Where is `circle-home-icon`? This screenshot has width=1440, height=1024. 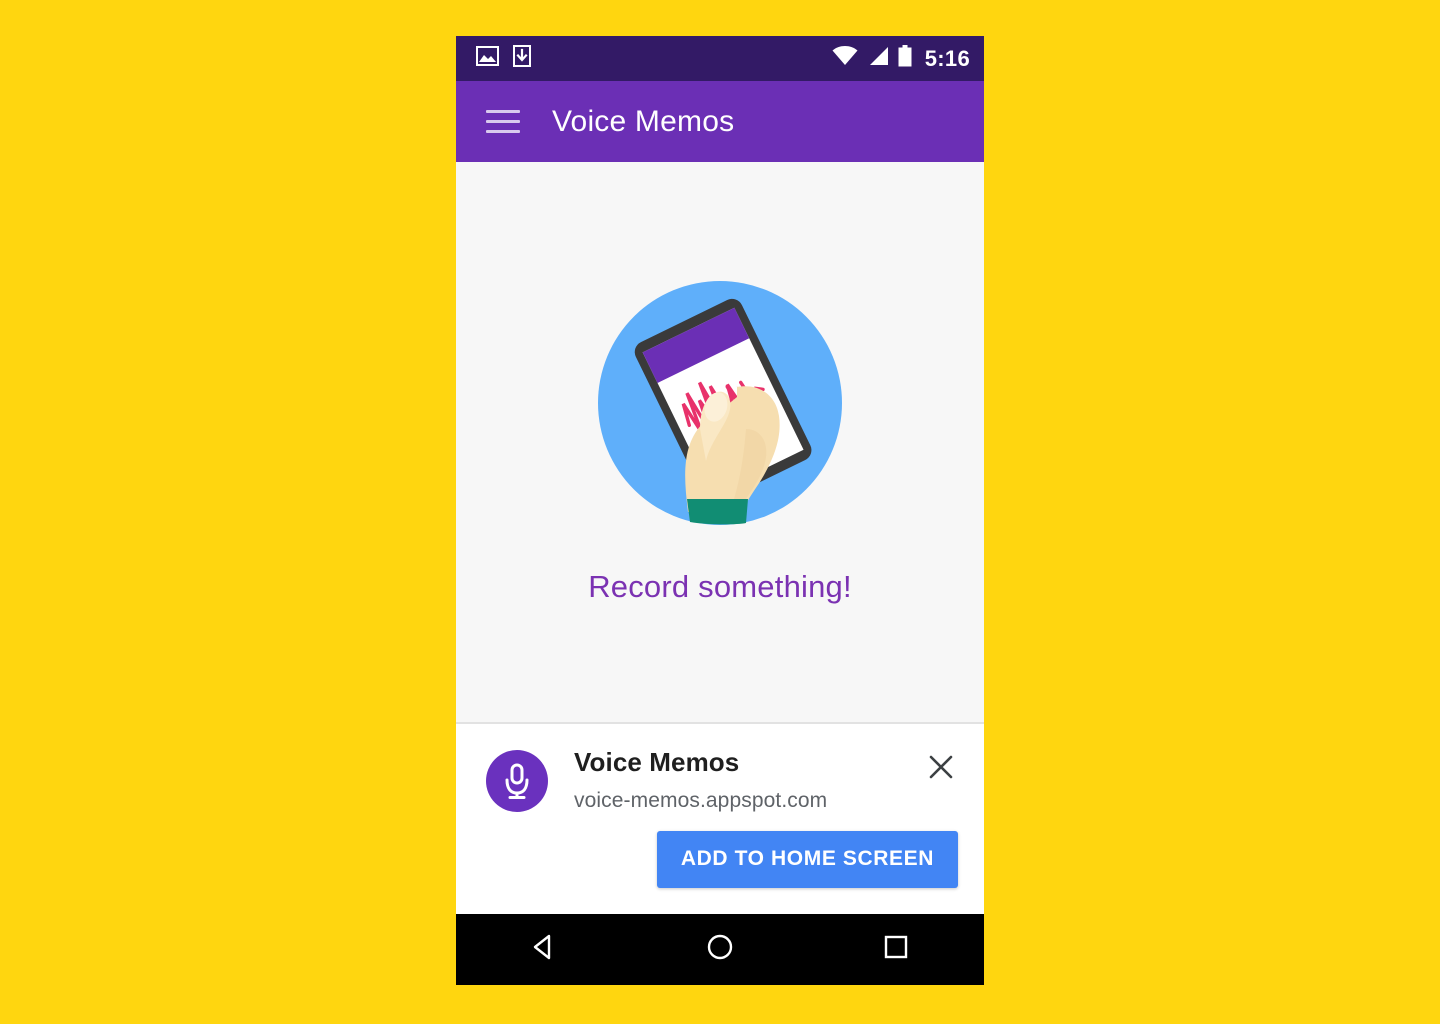 circle-home-icon is located at coordinates (720, 949).